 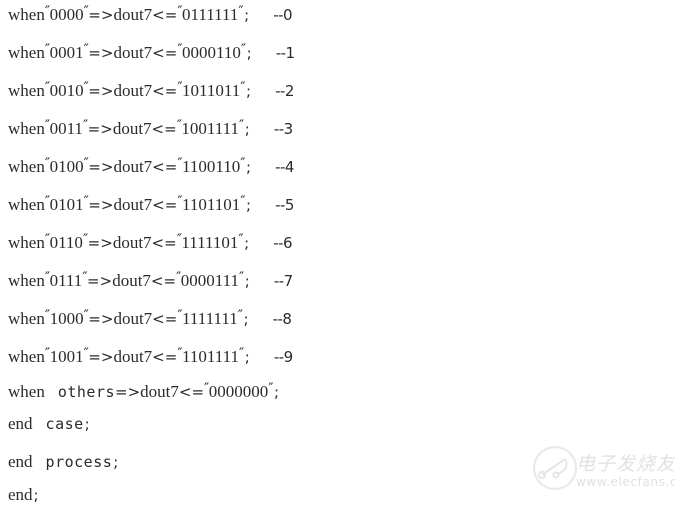 What do you see at coordinates (283, 15) in the screenshot?
I see `digit-comment: --0` at bounding box center [283, 15].